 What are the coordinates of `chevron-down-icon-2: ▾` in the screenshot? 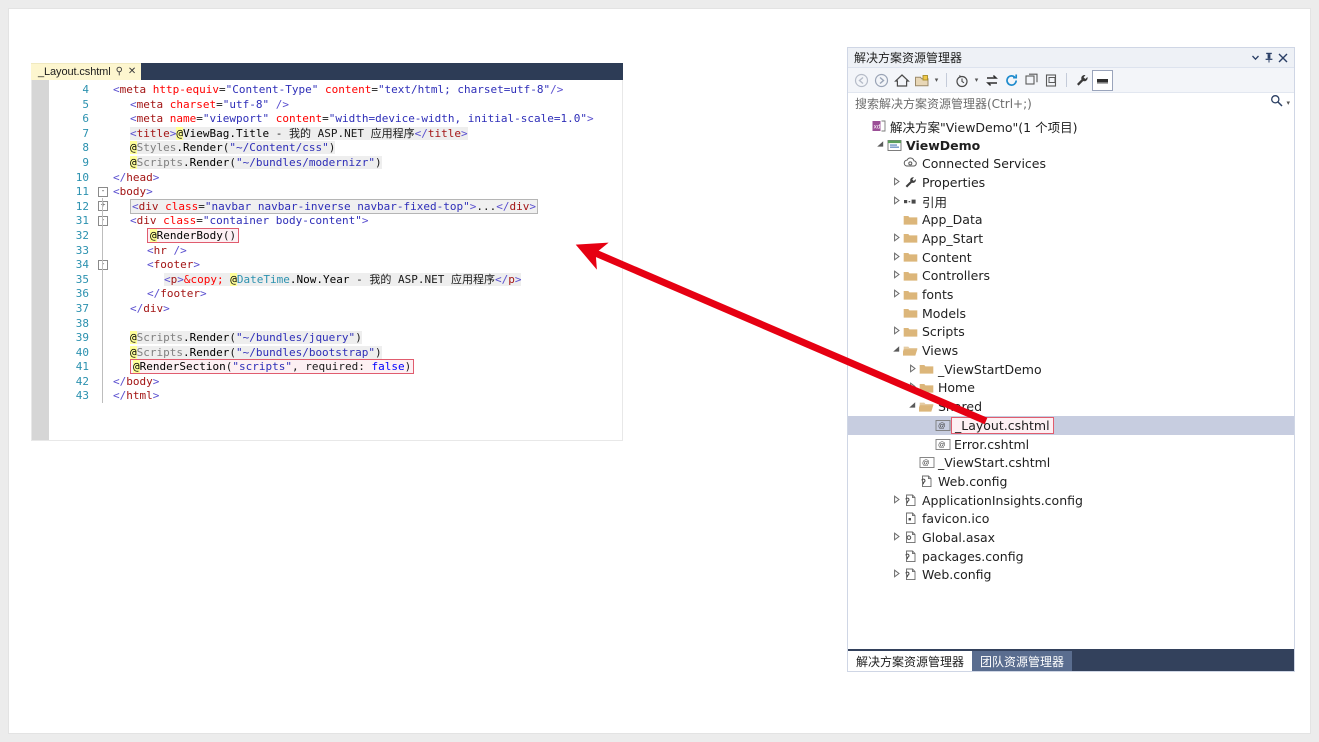 It's located at (976, 80).